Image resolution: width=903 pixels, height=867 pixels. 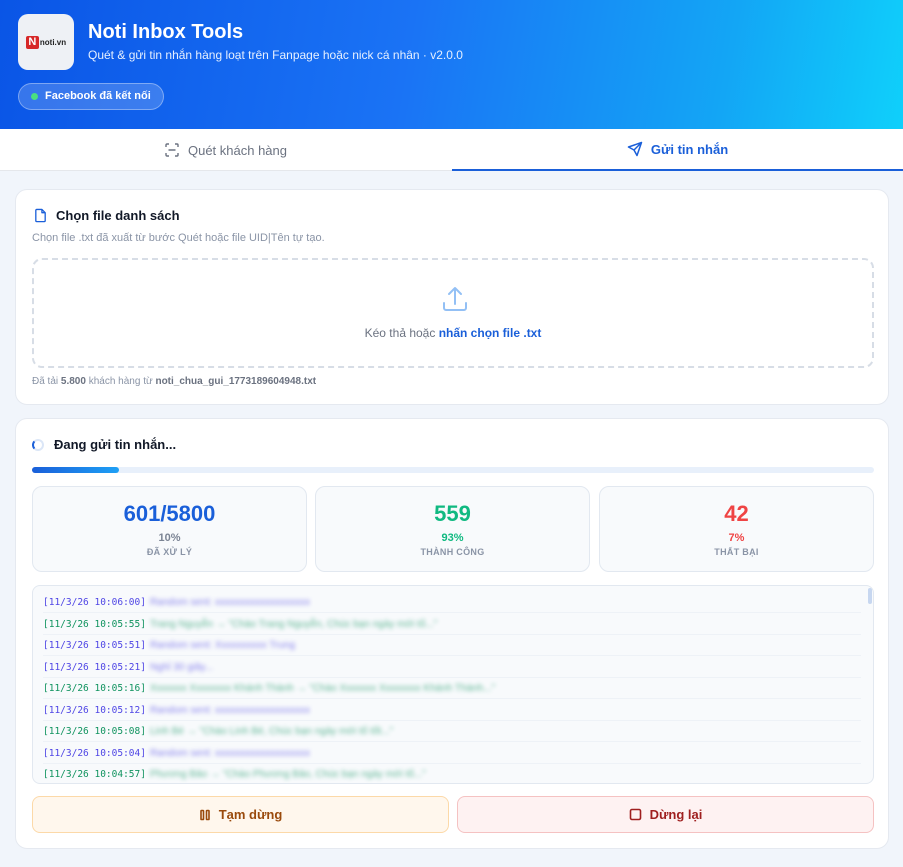 I want to click on stat-failed-value: 42, so click(x=736, y=513).